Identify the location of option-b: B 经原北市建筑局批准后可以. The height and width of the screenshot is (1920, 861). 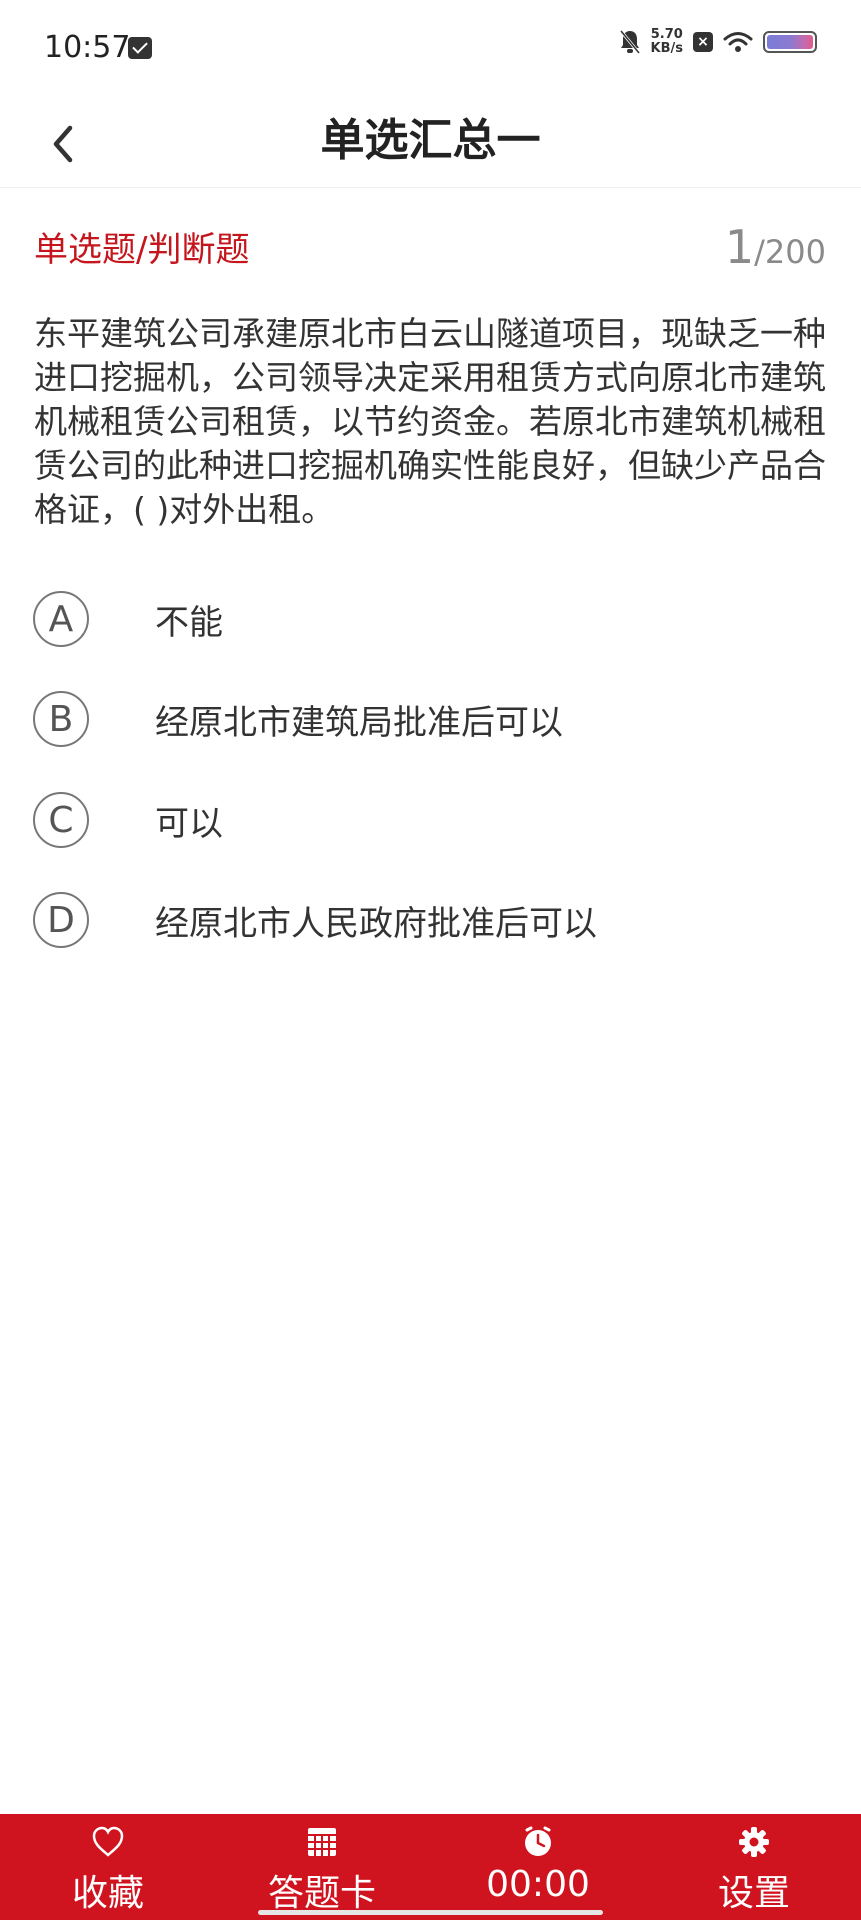
(298, 719).